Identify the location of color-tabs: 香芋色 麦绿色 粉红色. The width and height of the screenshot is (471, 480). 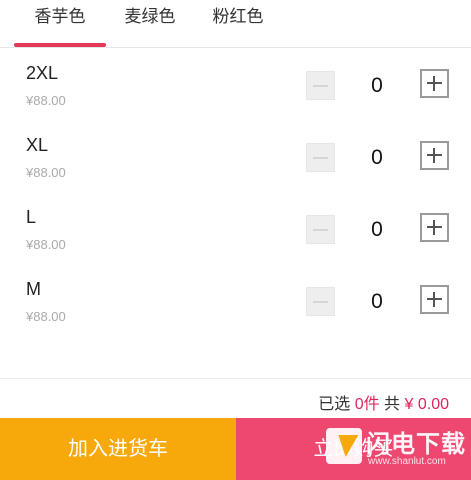
(235, 24).